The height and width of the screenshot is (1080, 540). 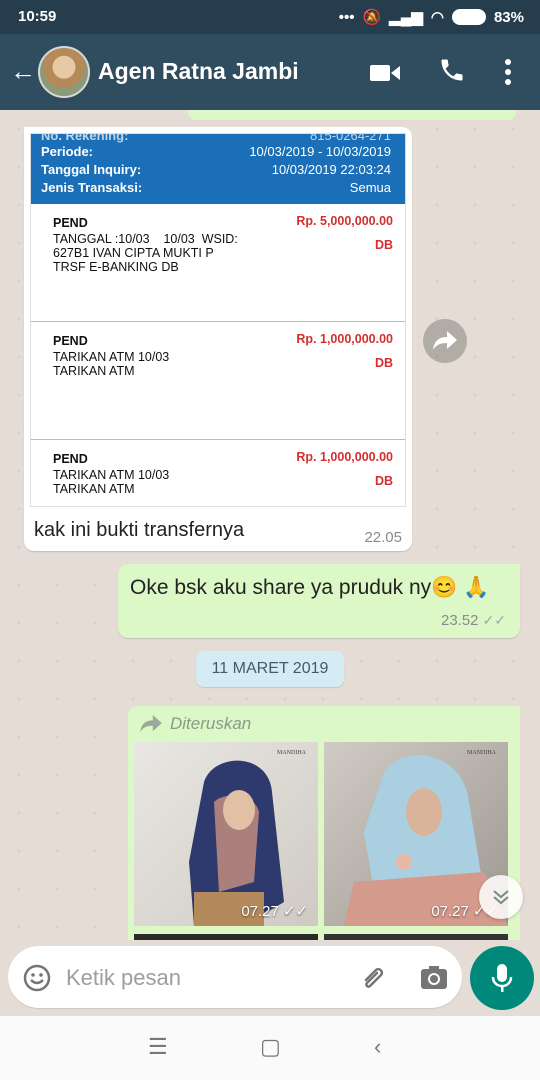 I want to click on compose-bar: Ketik pesan, so click(x=270, y=978).